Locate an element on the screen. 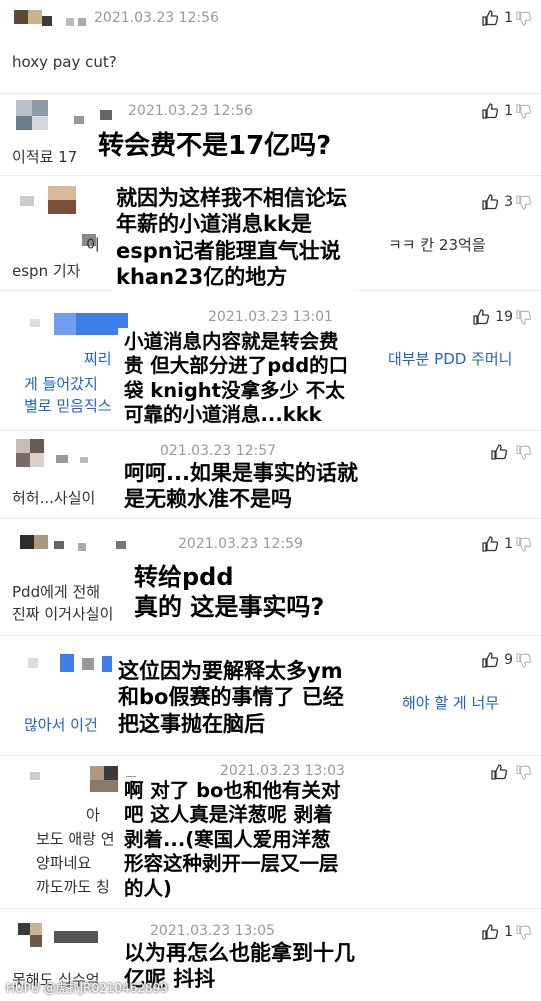 The height and width of the screenshot is (1001, 541). comment-text: 아 is located at coordinates (93, 815).